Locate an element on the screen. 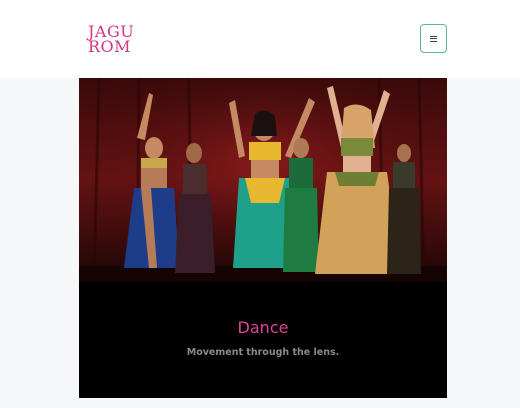  hamburger-icon is located at coordinates (433, 38).